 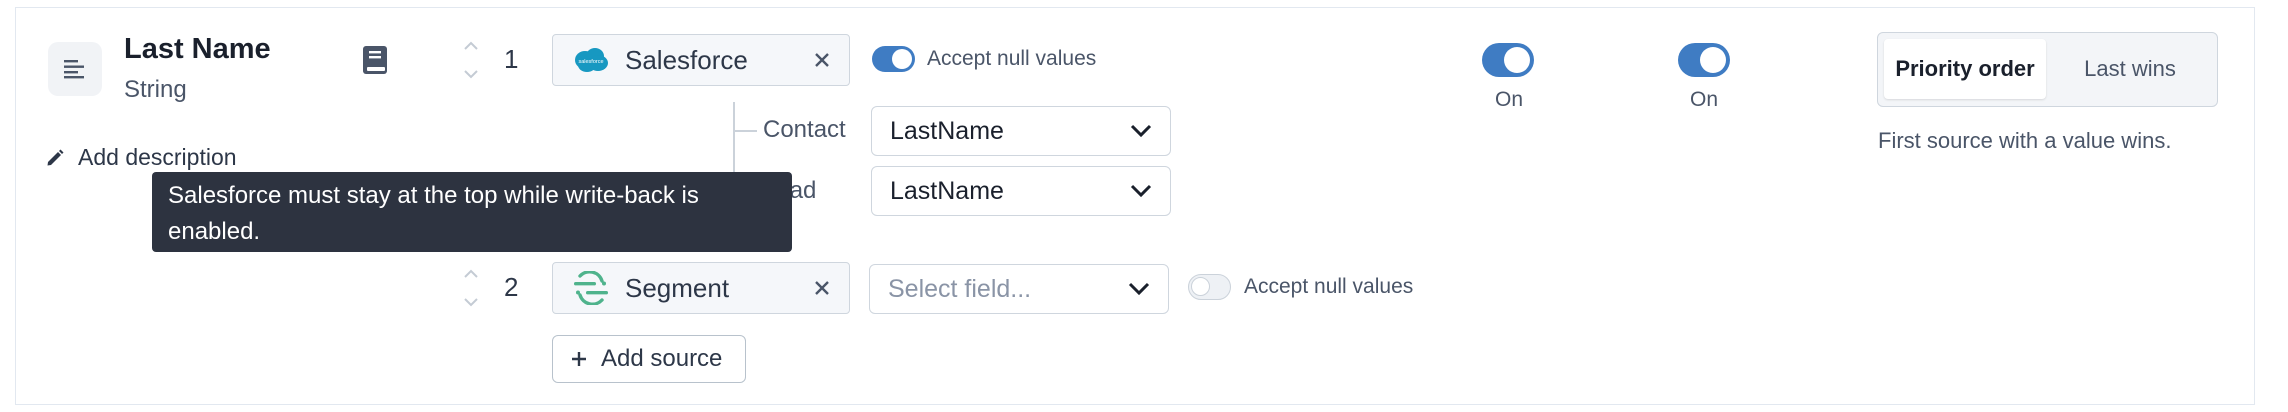 I want to click on field-type: String, so click(x=155, y=89).